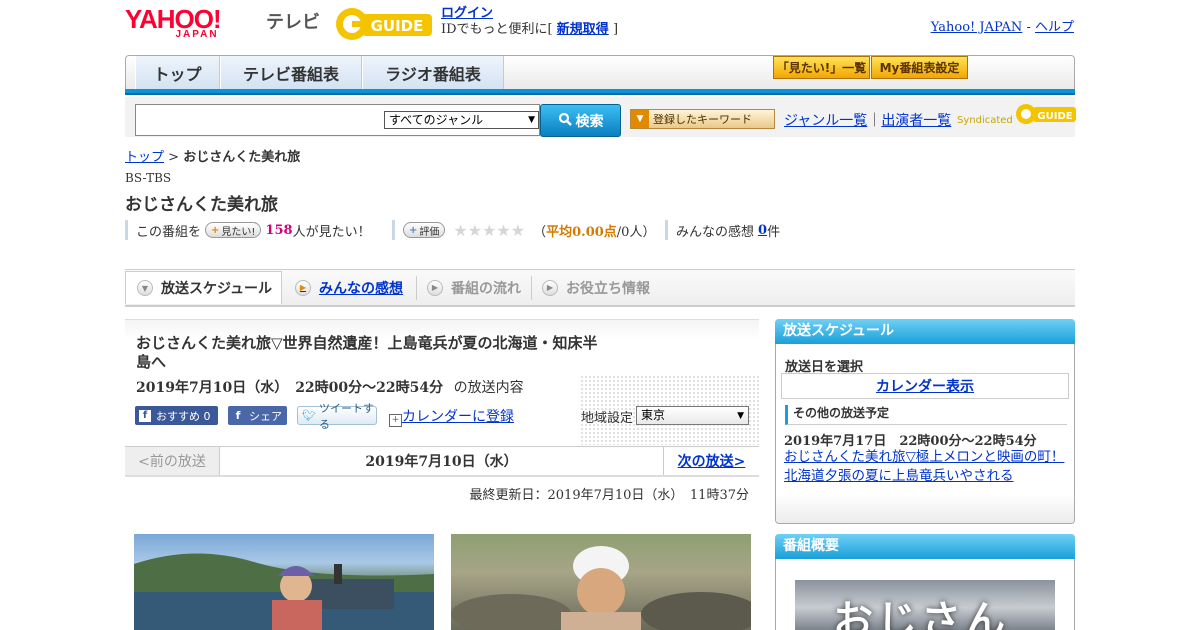 The height and width of the screenshot is (630, 1200). I want to click on next-broadcast-cell: 次の放送>, so click(711, 461).